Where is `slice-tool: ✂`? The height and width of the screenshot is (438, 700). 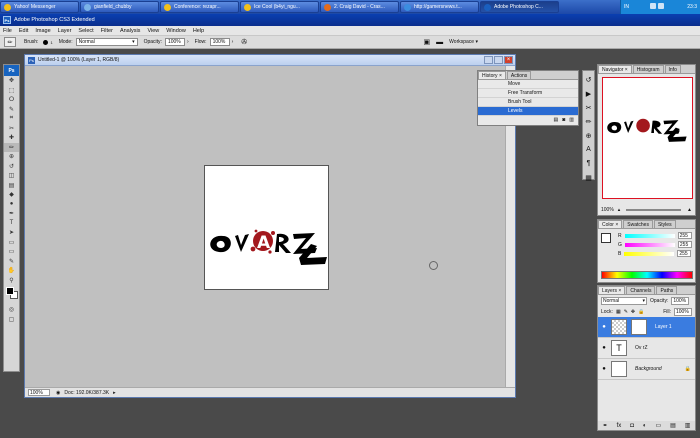 slice-tool: ✂ is located at coordinates (11, 129).